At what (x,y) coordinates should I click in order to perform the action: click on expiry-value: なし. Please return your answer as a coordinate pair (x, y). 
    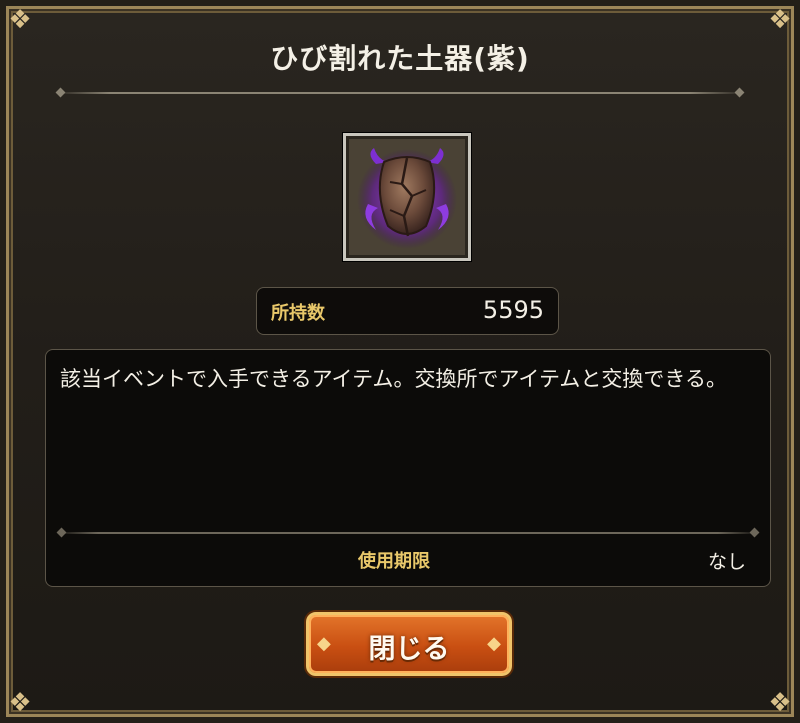
    Looking at the image, I should click on (726, 562).